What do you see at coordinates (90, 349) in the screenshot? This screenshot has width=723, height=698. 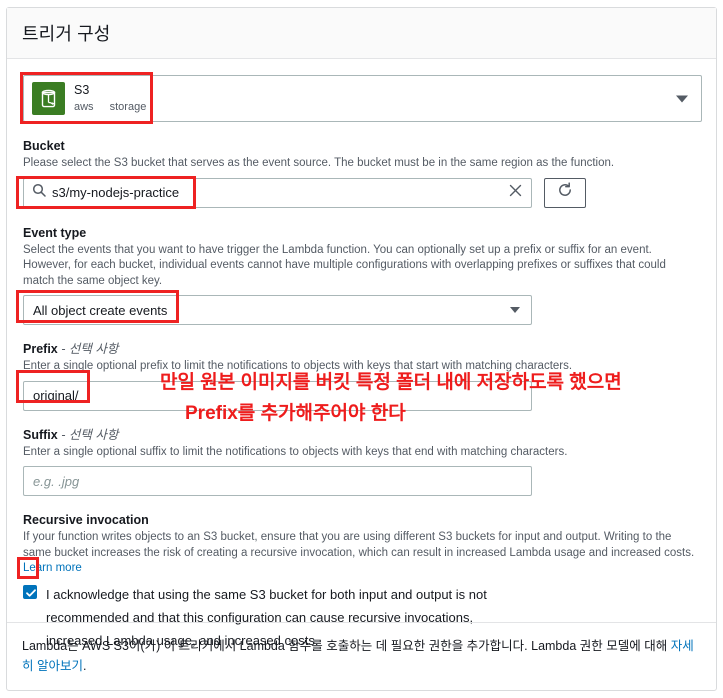 I see `prefix-optional-text: - 선택 사항` at bounding box center [90, 349].